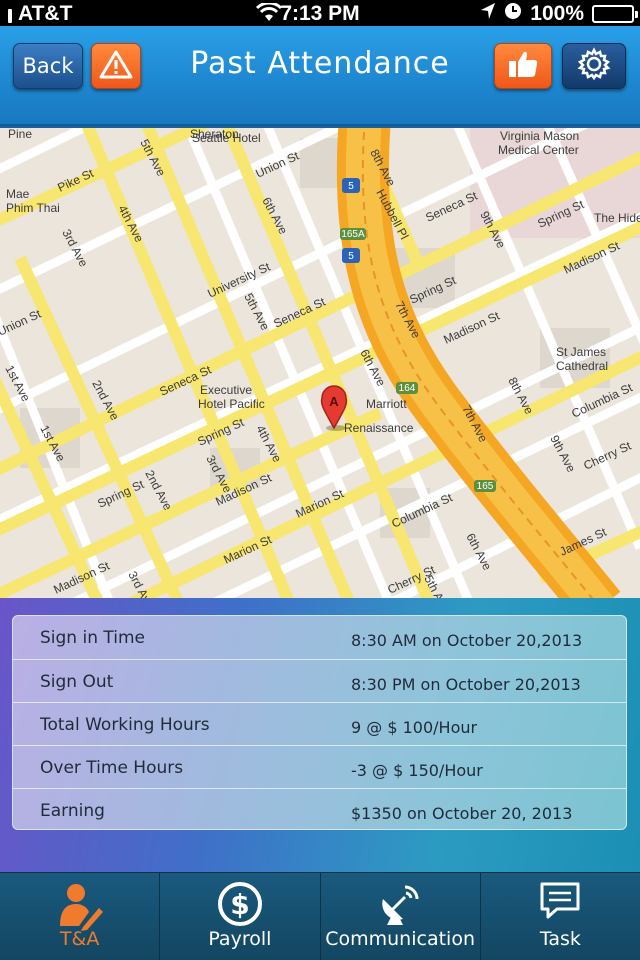  I want to click on speech-bubble-icon, so click(560, 904).